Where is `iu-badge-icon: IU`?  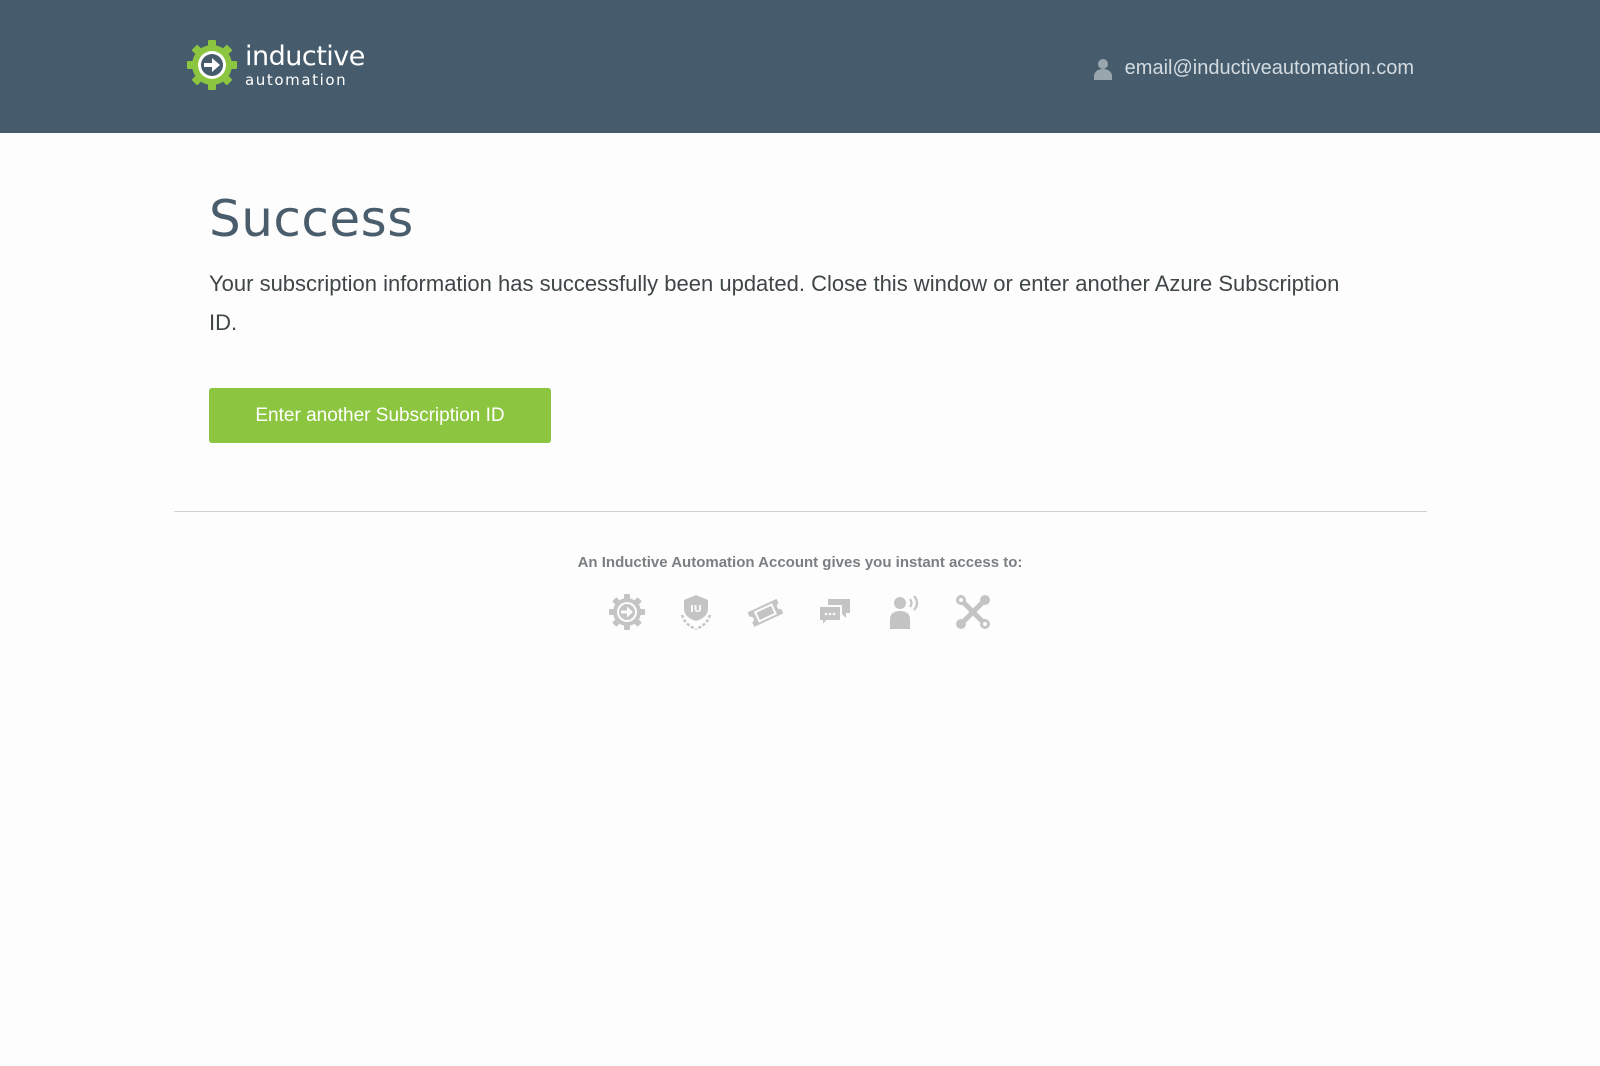
iu-badge-icon: IU is located at coordinates (696, 613).